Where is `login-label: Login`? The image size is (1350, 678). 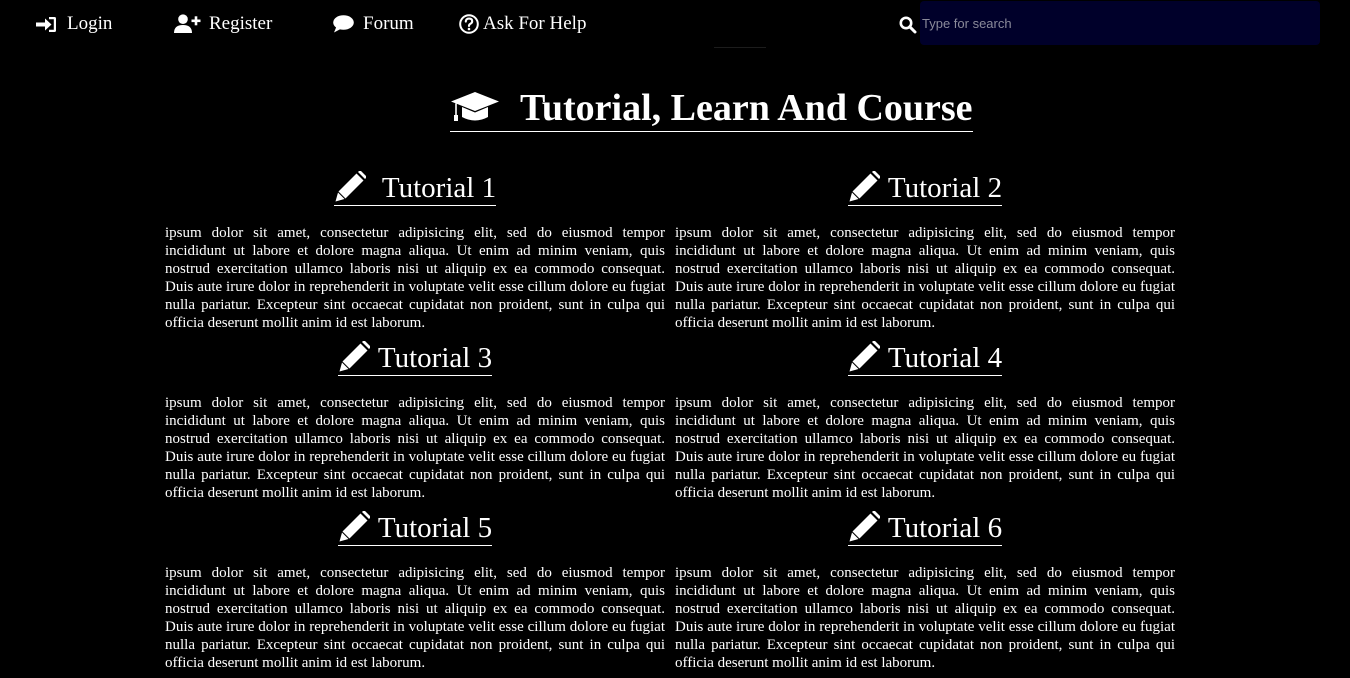
login-label: Login is located at coordinates (90, 23).